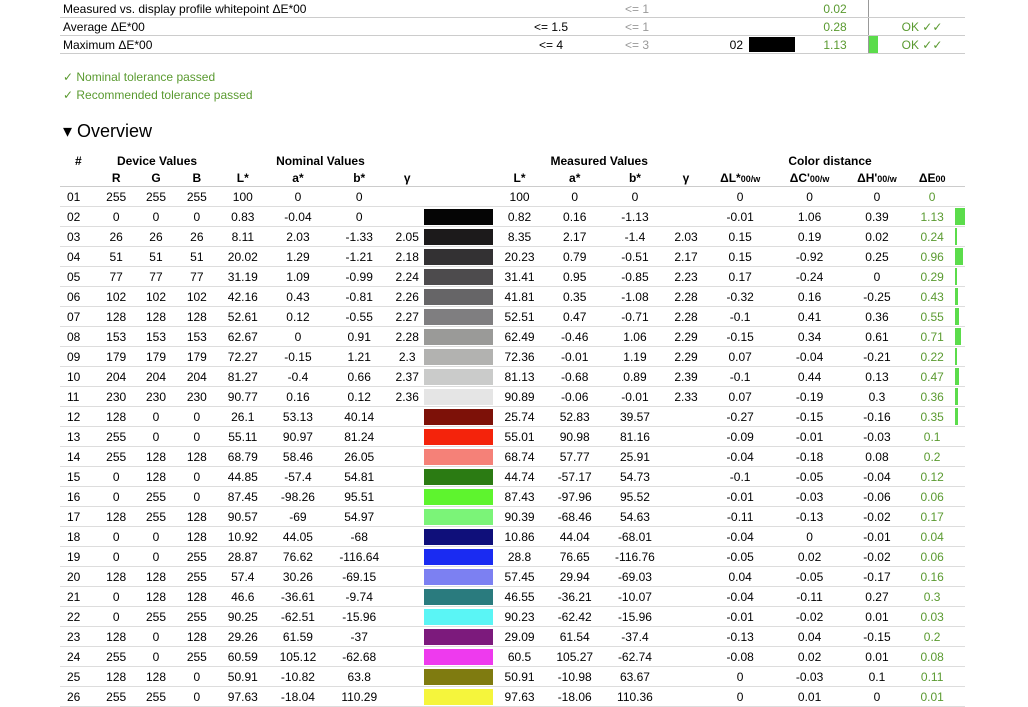 Image resolution: width=1028 pixels, height=707 pixels. I want to click on delta-e-value: 0.12, so click(932, 476).